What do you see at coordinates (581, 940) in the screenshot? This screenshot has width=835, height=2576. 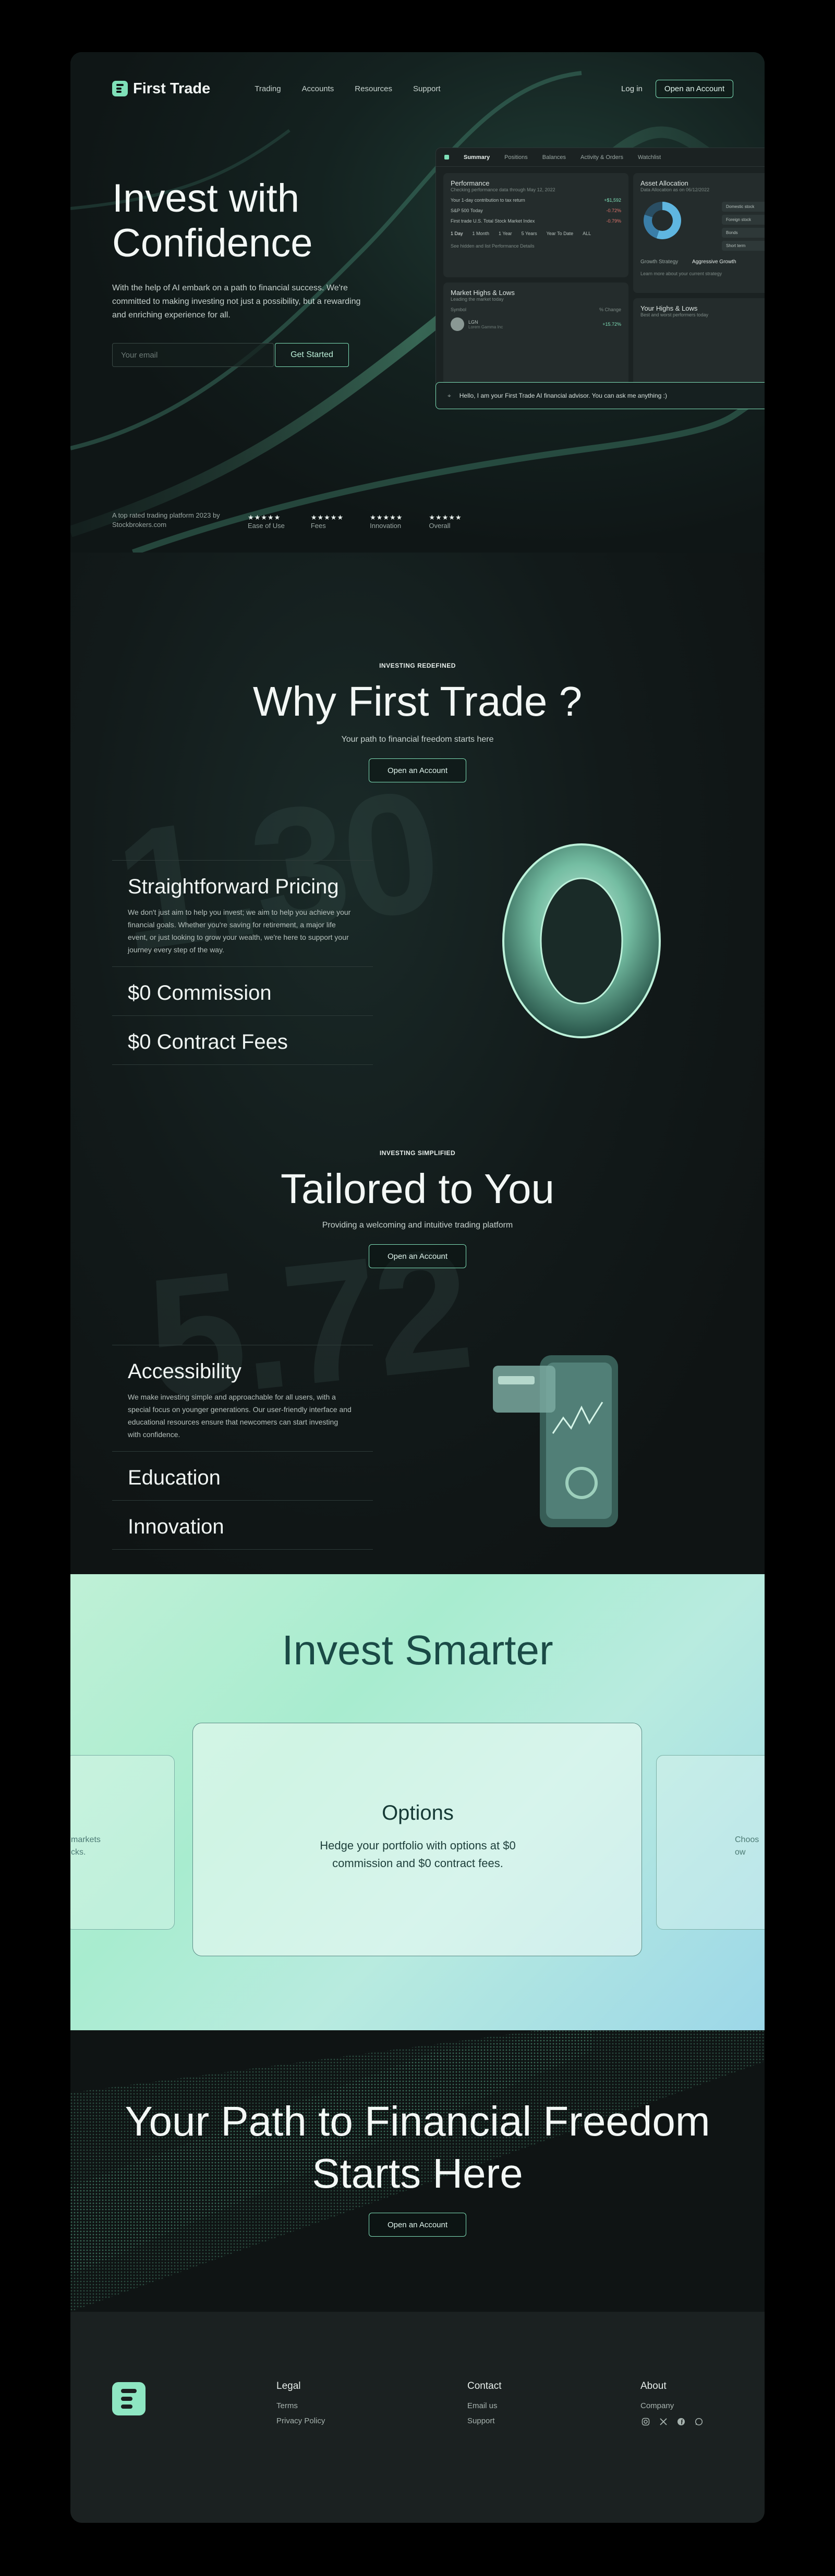 I see `zero-3d-graphic` at bounding box center [581, 940].